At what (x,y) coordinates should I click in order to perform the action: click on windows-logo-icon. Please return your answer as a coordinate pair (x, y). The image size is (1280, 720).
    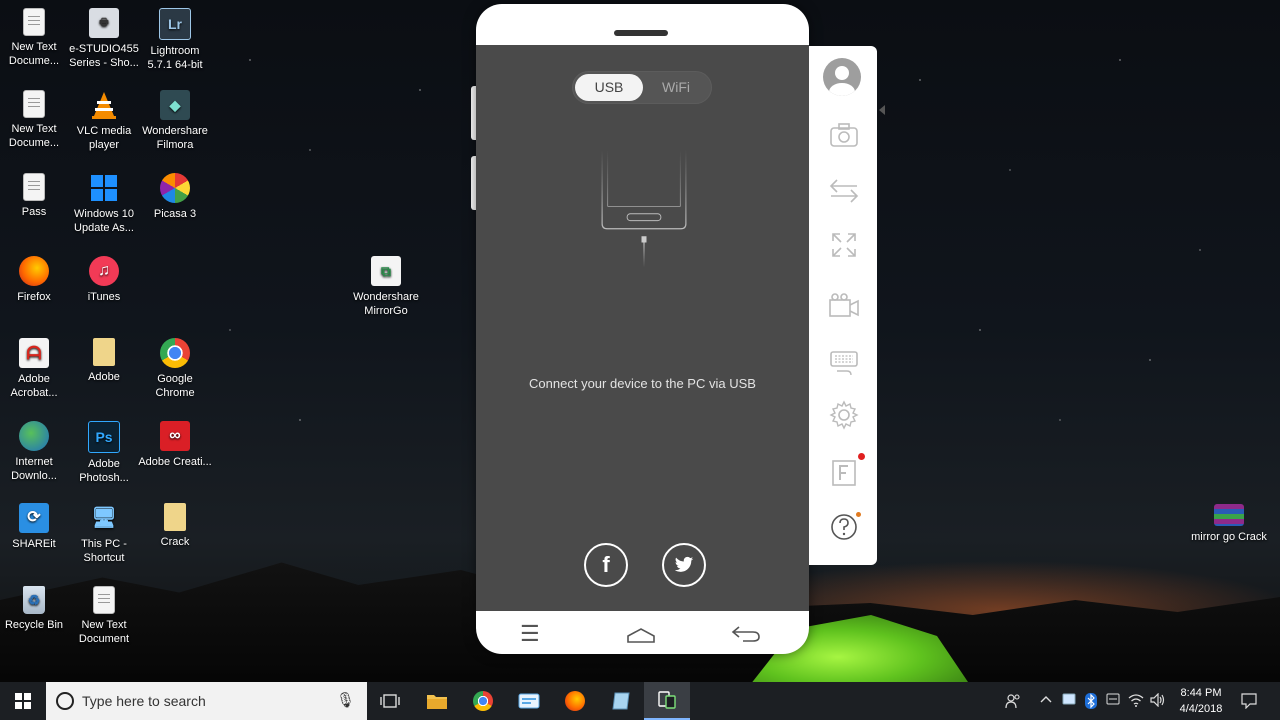
    Looking at the image, I should click on (23, 701).